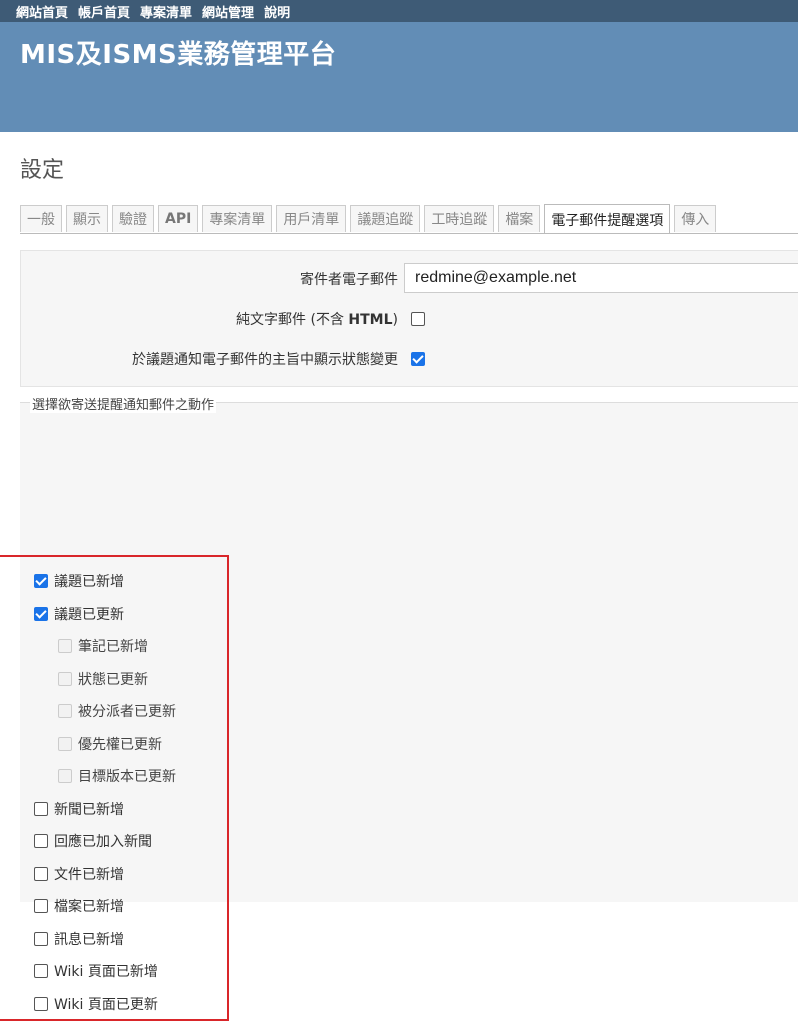 The height and width of the screenshot is (1021, 798). What do you see at coordinates (113, 679) in the screenshot?
I see `notification-label: 狀態已更新` at bounding box center [113, 679].